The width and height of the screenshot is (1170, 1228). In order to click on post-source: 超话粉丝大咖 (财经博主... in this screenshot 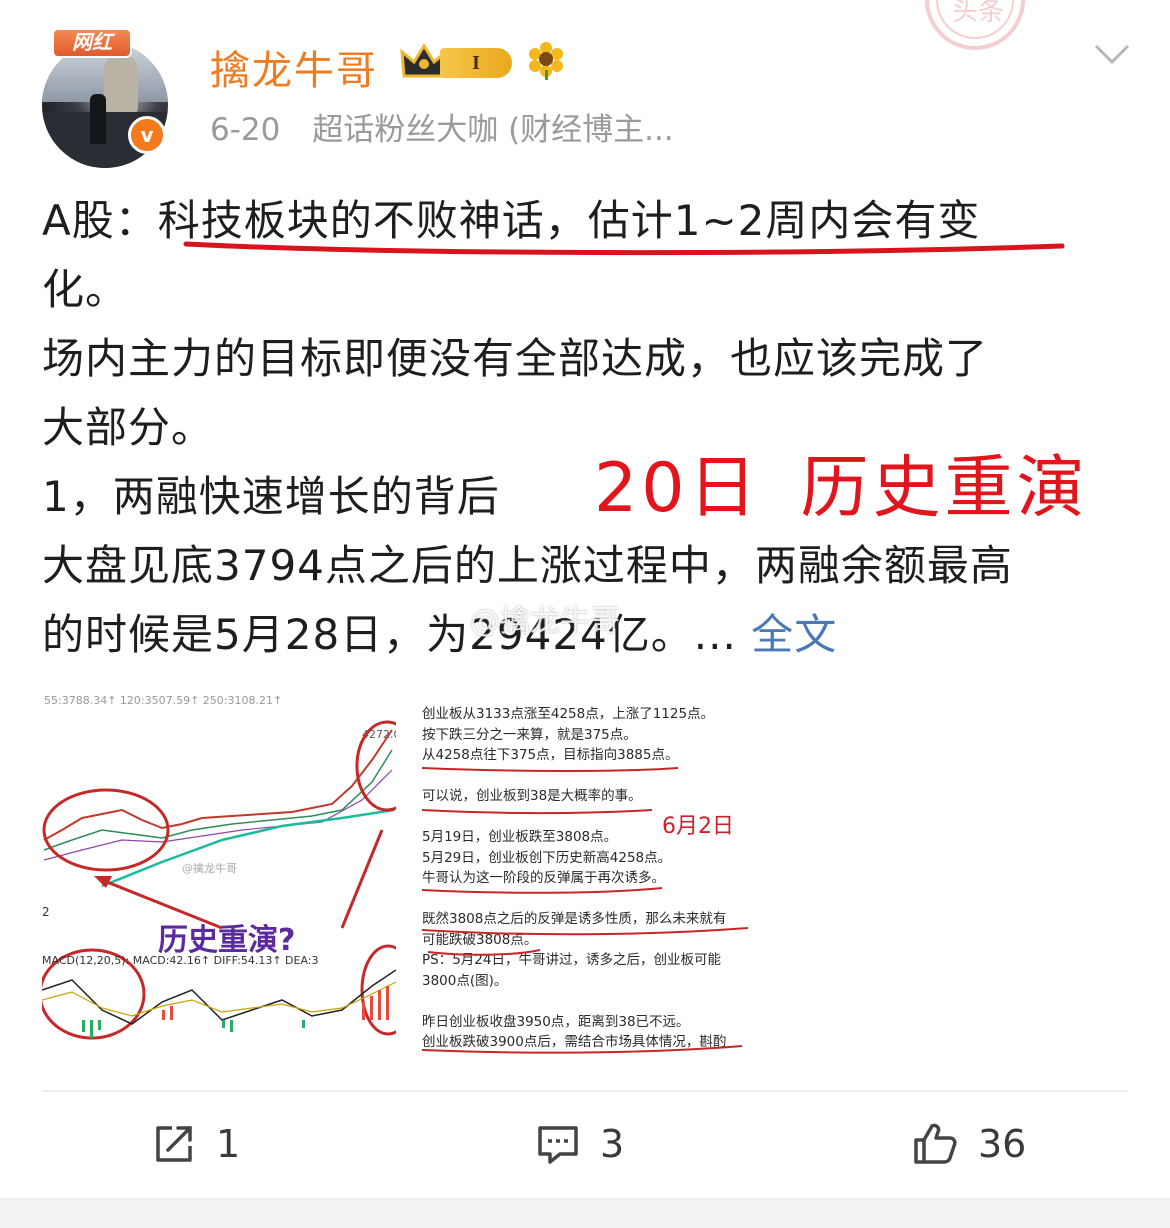, I will do `click(493, 130)`.